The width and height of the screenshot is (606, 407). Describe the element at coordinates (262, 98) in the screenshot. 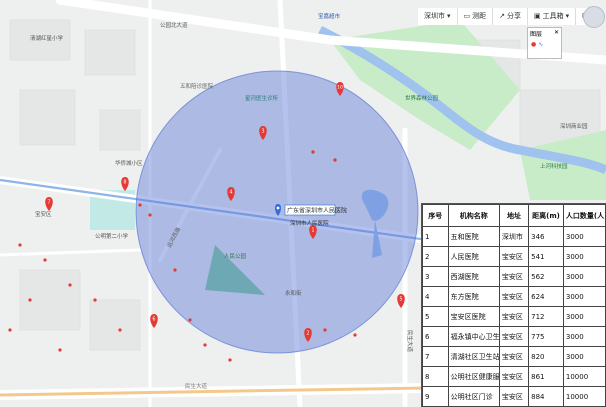

I see `label-clinic: 星河医生诊所` at that location.